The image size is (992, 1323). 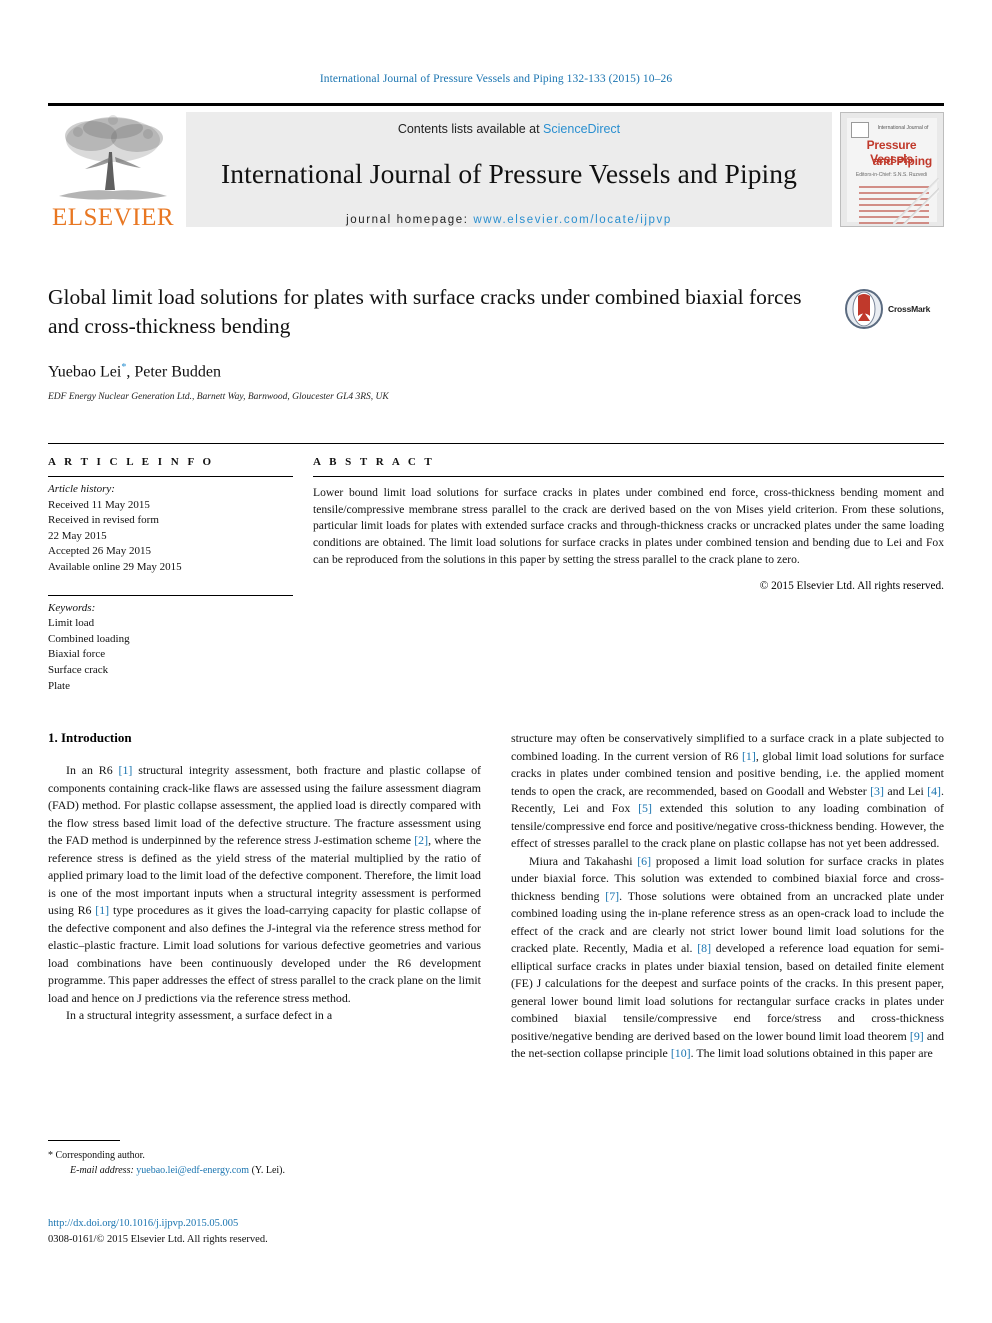 I want to click on email-link: yuebao.lei@edf-energy.com, so click(x=192, y=1170).